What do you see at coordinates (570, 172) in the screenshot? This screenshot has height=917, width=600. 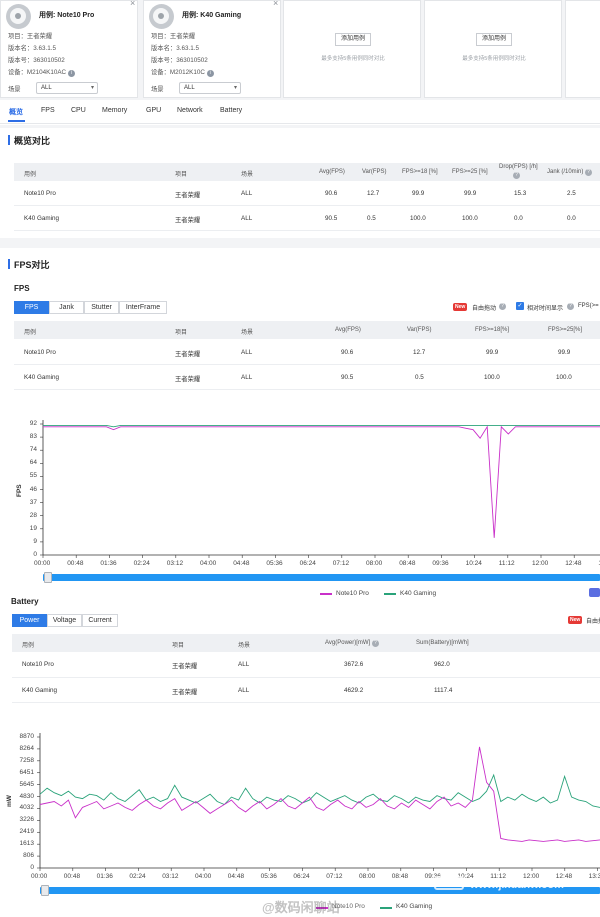 I see `col-jank: Jank (/10min) ?` at bounding box center [570, 172].